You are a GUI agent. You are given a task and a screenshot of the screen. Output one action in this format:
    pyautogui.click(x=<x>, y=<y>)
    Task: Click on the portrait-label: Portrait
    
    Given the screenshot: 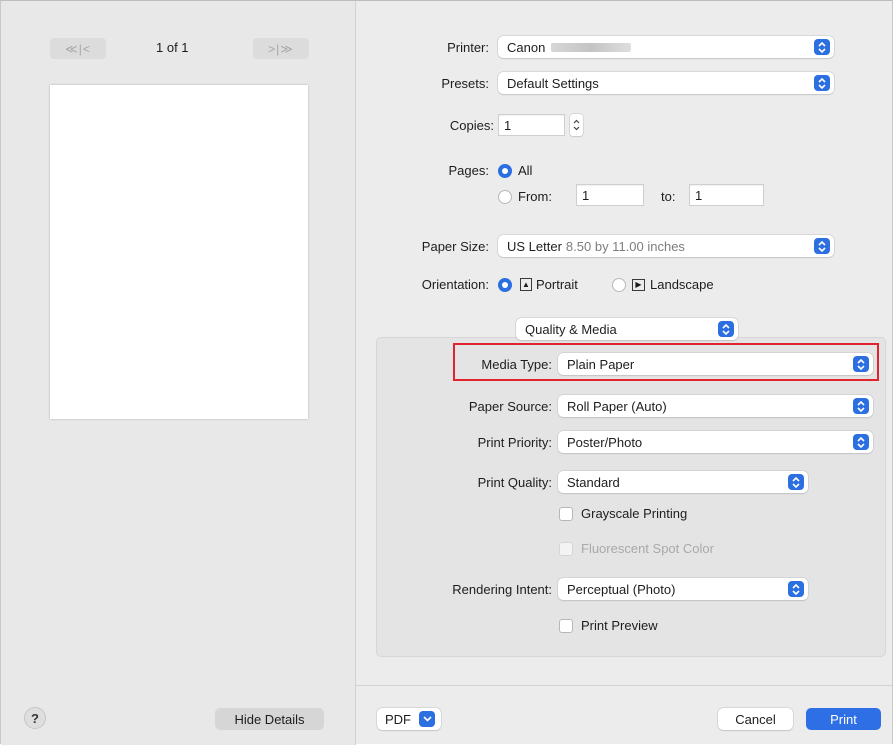 What is the action you would take?
    pyautogui.click(x=557, y=284)
    